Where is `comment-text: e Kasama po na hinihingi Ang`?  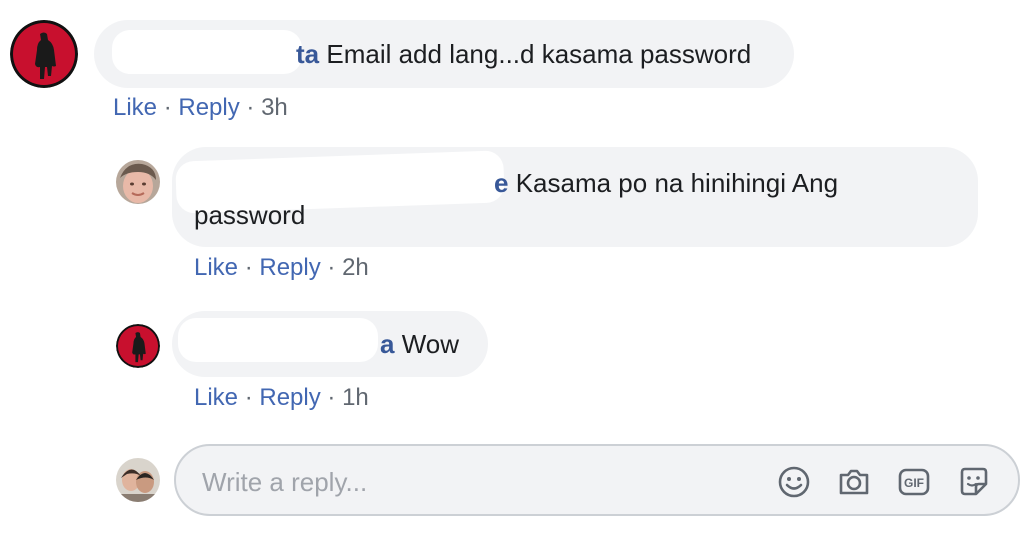 comment-text: e Kasama po na hinihingi Ang is located at coordinates (666, 183).